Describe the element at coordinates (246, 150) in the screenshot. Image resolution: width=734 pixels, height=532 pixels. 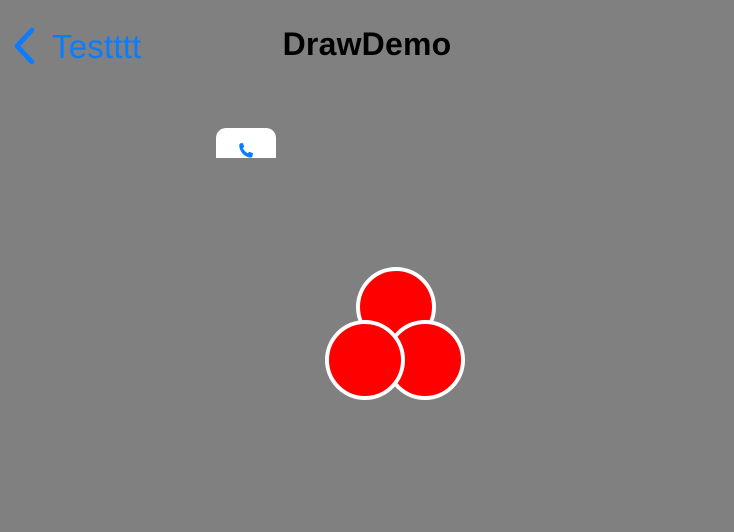
I see `phone-icon` at that location.